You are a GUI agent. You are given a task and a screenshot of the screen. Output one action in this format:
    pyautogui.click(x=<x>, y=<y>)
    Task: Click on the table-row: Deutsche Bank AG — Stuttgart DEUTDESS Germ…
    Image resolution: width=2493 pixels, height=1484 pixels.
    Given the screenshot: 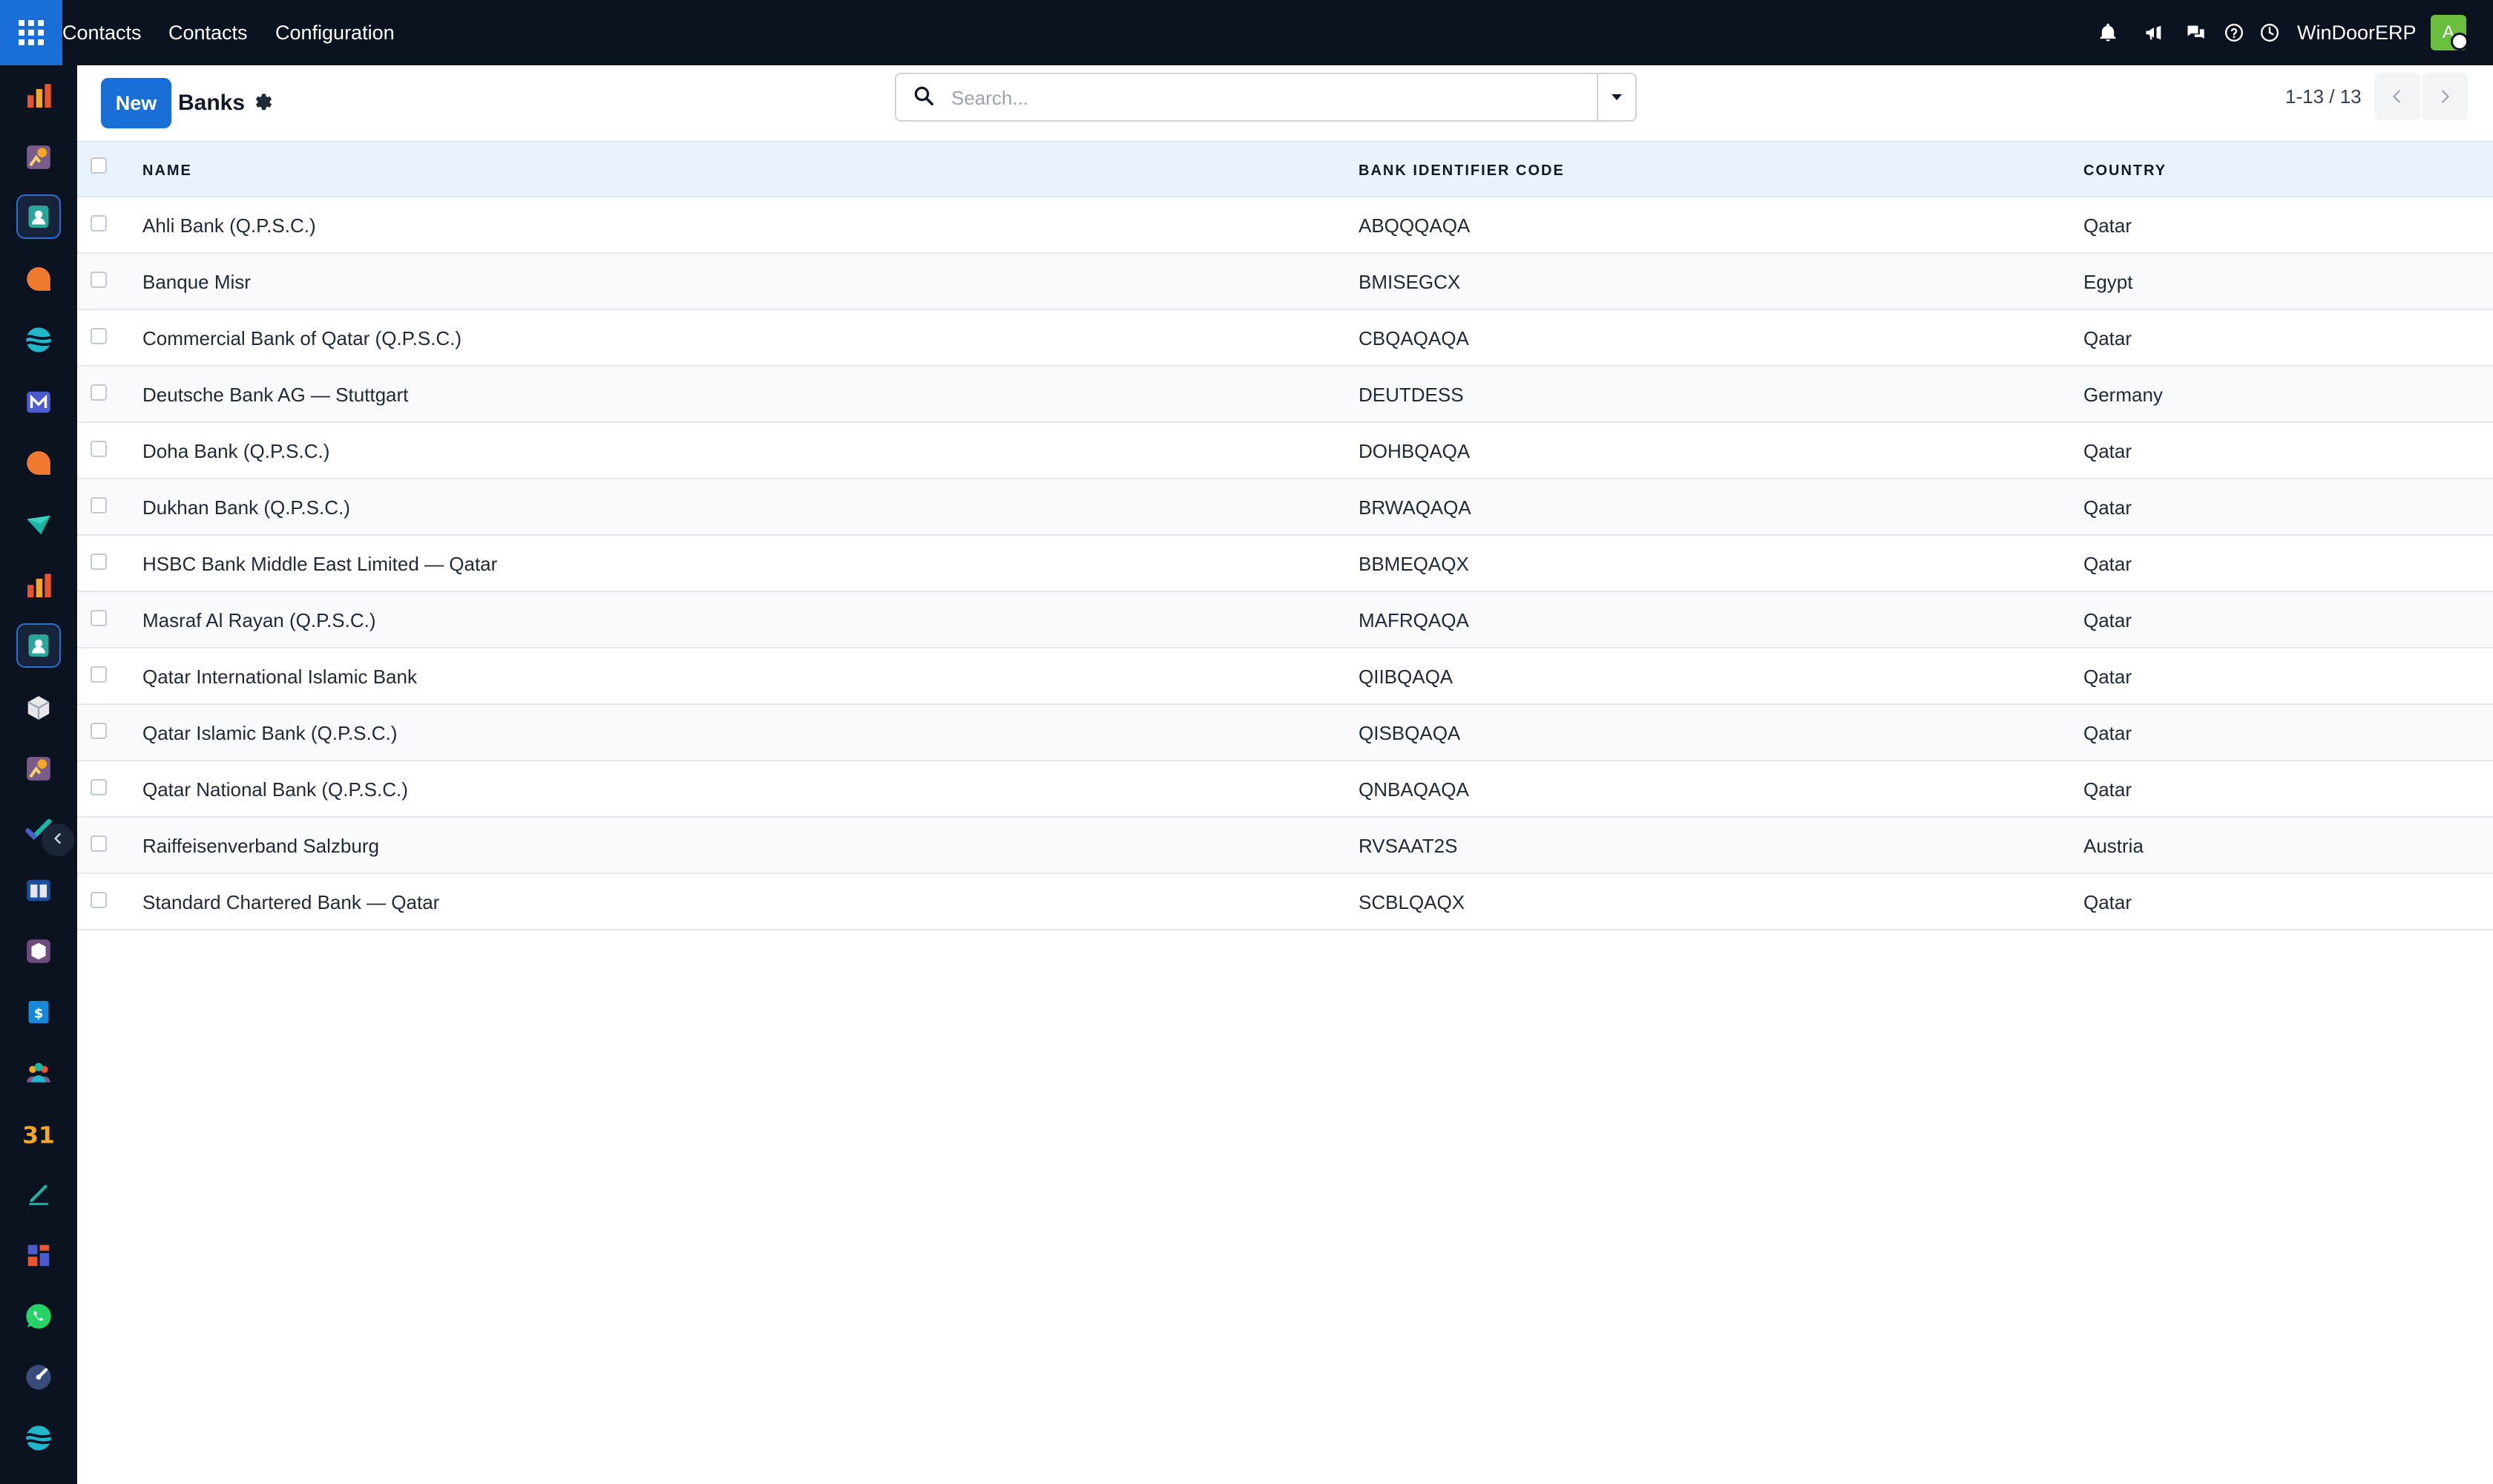 What is the action you would take?
    pyautogui.click(x=1285, y=395)
    